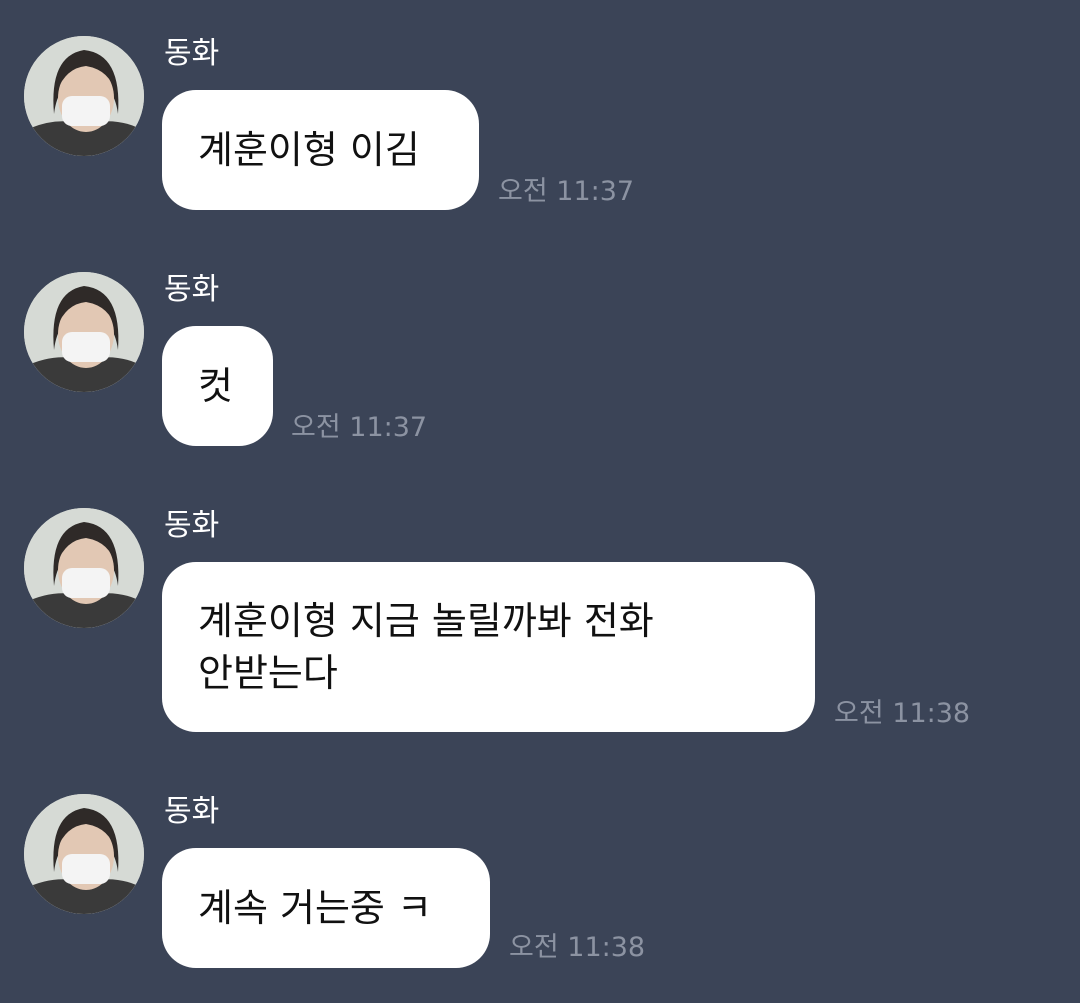 Image resolution: width=1080 pixels, height=1003 pixels. I want to click on message-text: 계훈이형 이김, so click(309, 150).